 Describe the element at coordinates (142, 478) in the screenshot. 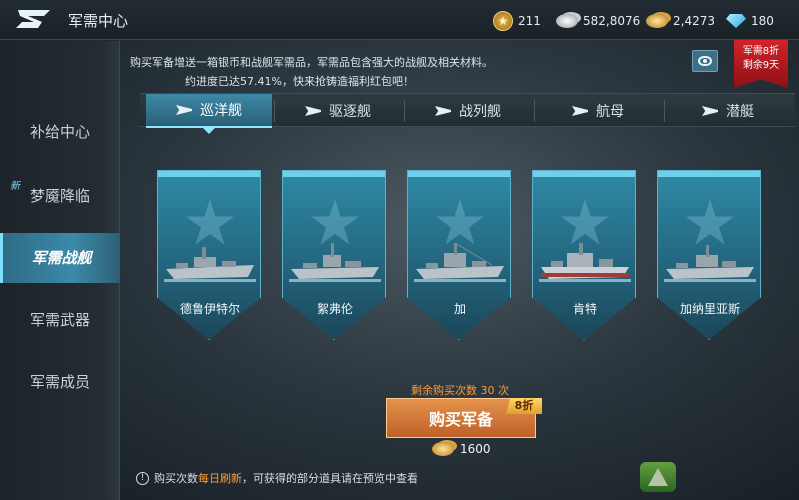

I see `info-icon: !` at that location.